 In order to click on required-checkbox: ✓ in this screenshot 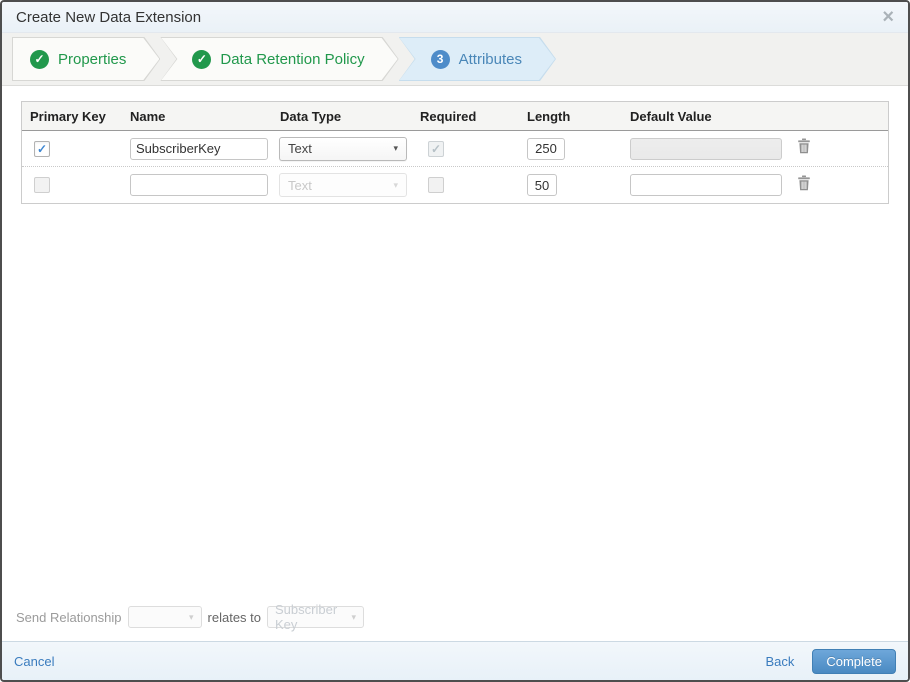, I will do `click(436, 148)`.